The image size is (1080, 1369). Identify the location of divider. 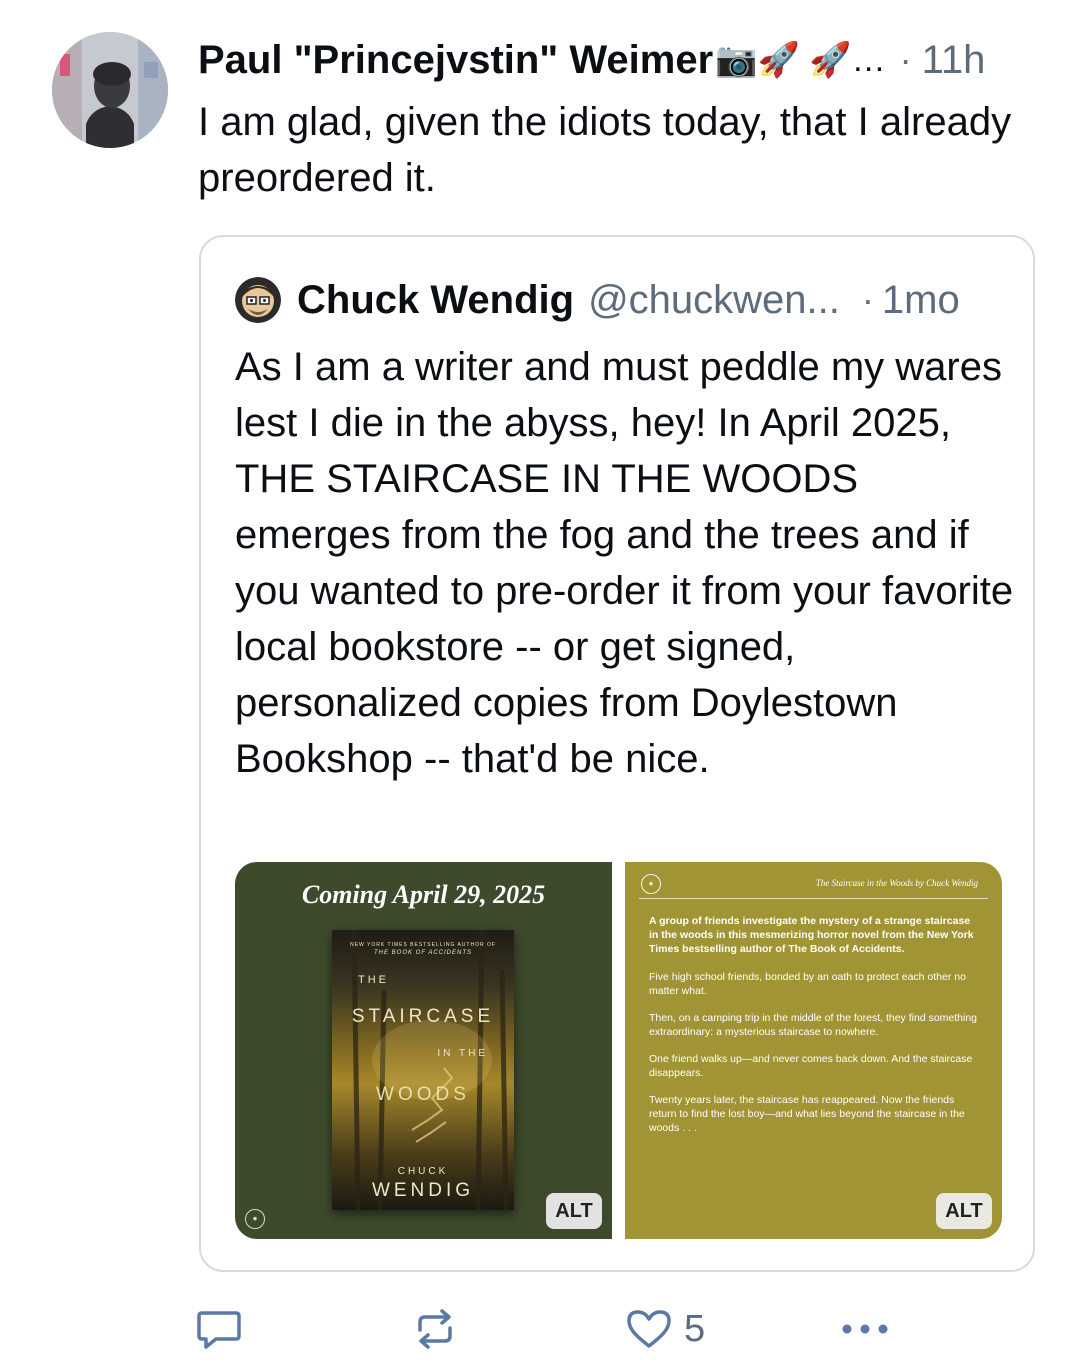
(813, 898).